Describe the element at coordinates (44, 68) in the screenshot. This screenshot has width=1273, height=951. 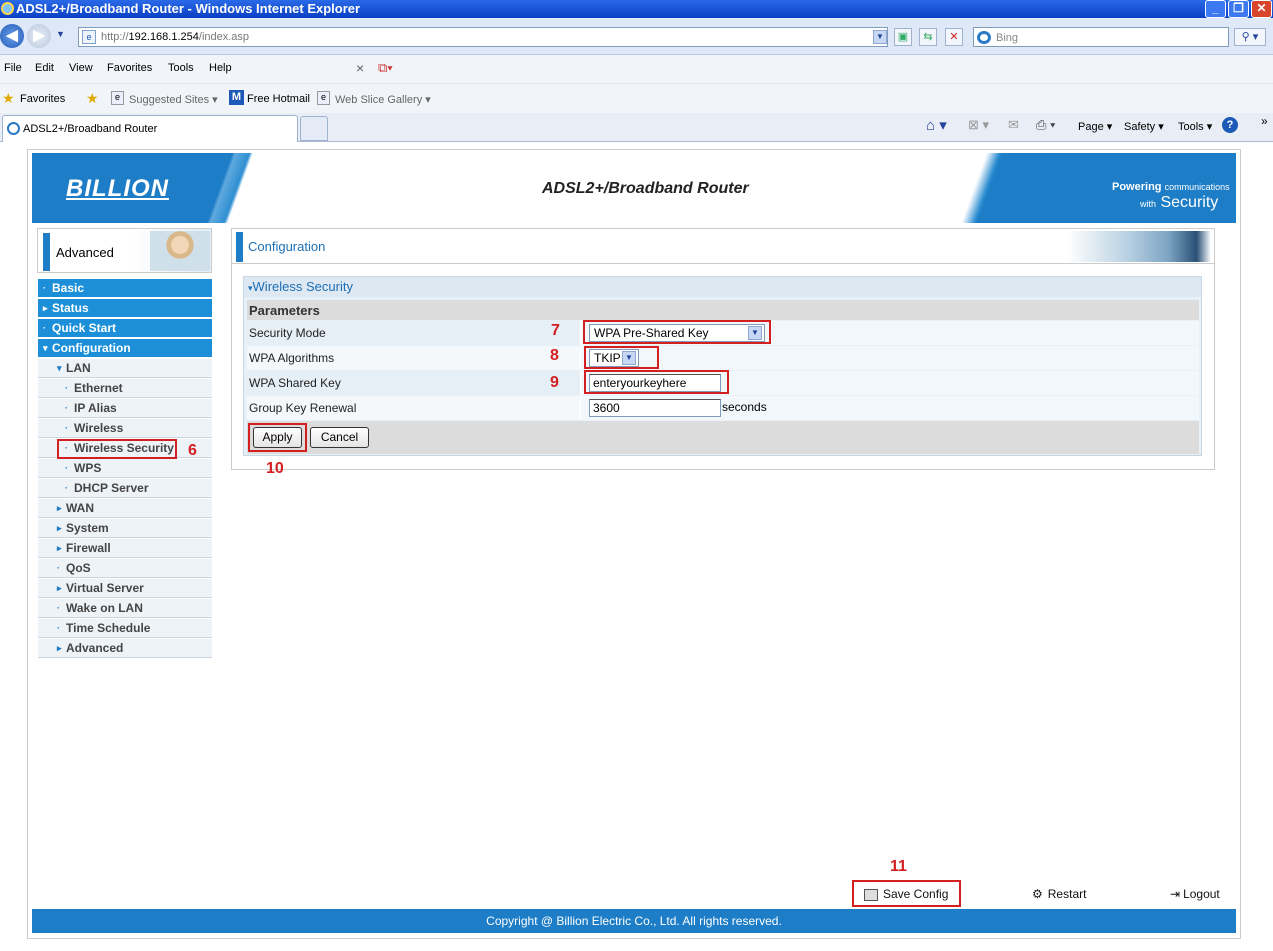
I see `menu-edit: Edit` at that location.